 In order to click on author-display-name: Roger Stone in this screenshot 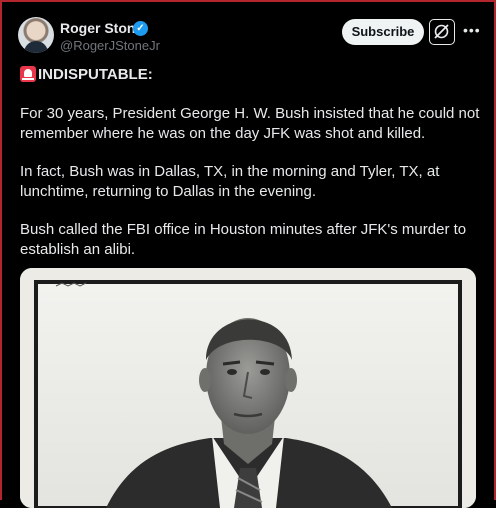, I will do `click(101, 28)`.